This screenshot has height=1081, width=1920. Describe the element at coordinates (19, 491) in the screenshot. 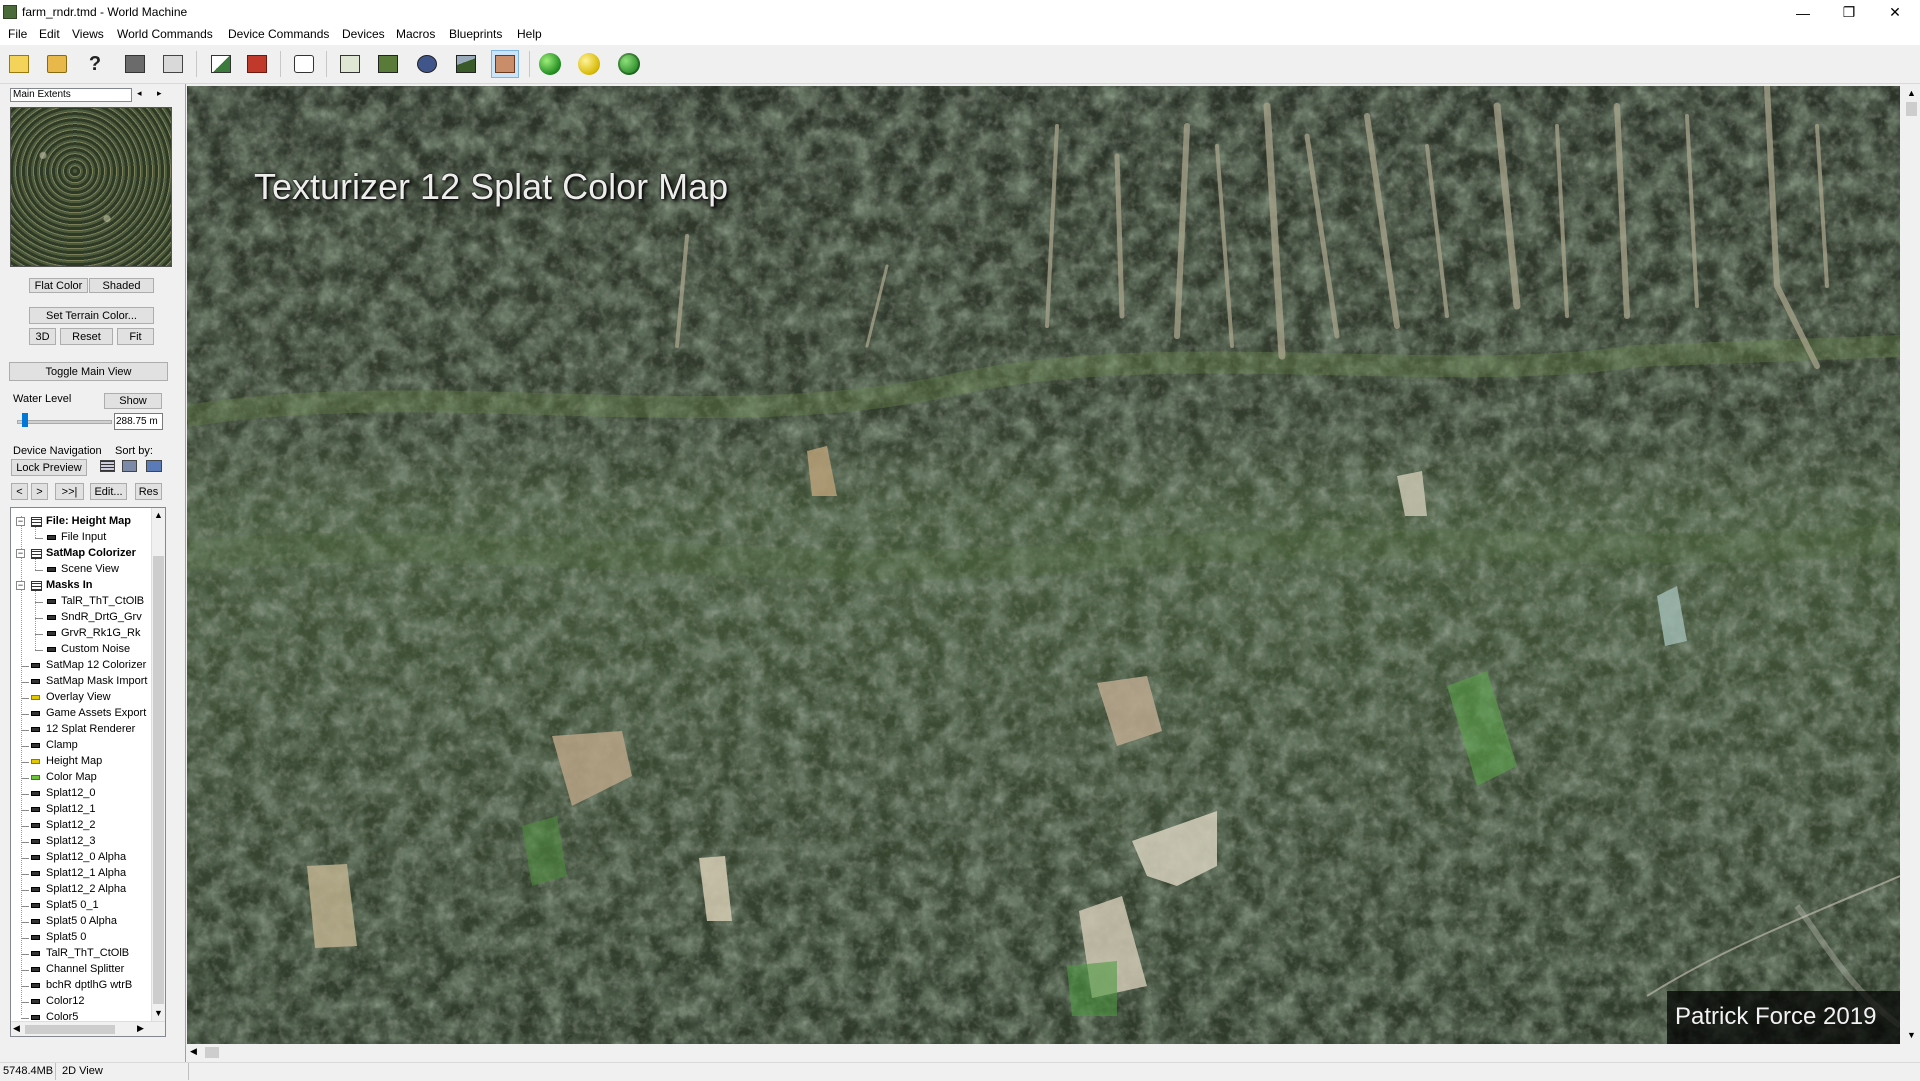

I see `nav-prev-button: <` at that location.